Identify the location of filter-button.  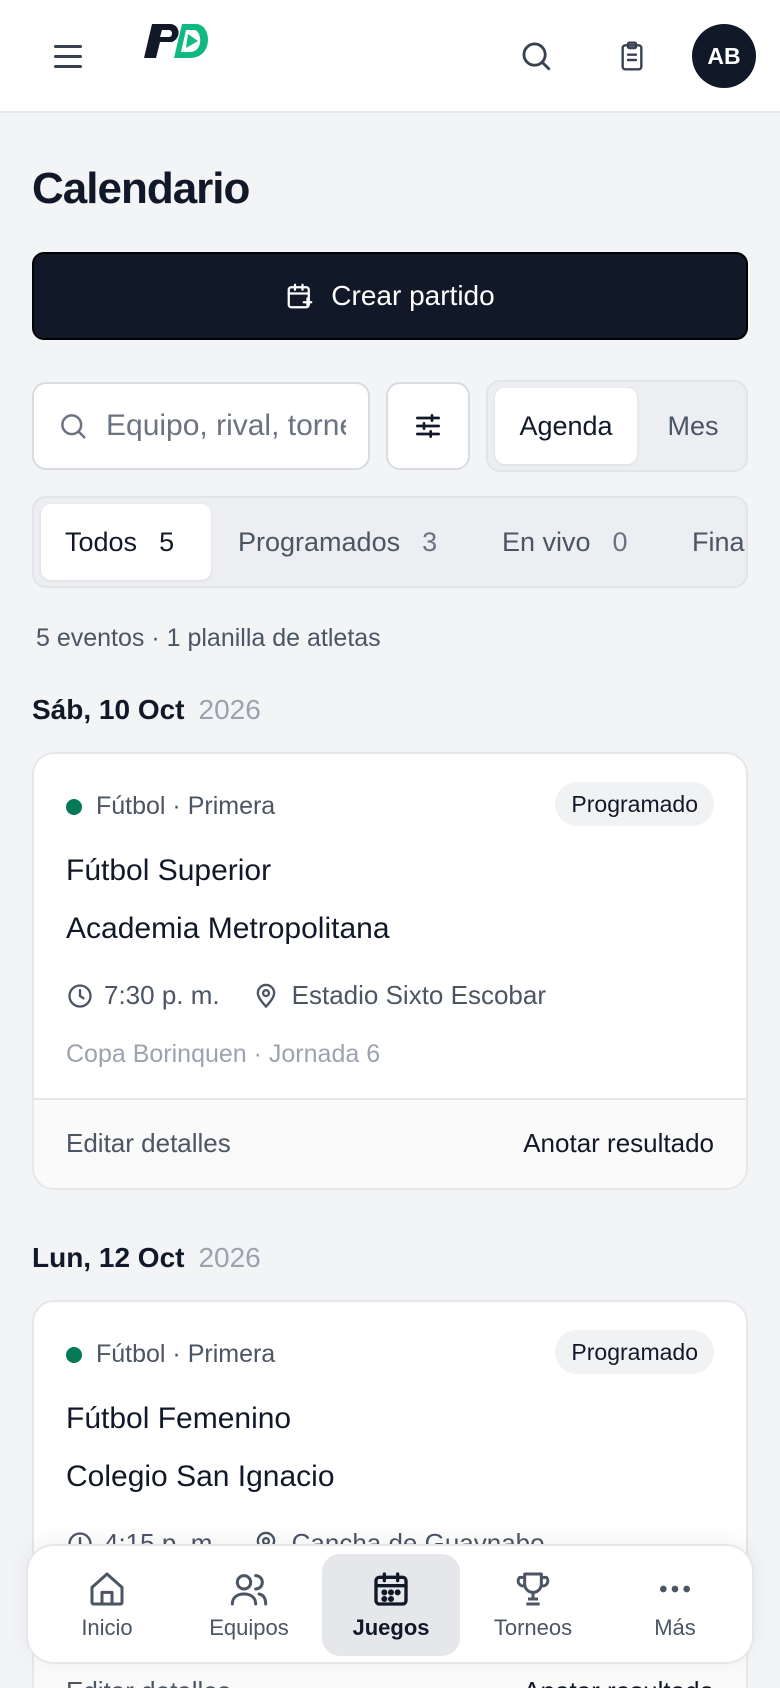
(428, 426).